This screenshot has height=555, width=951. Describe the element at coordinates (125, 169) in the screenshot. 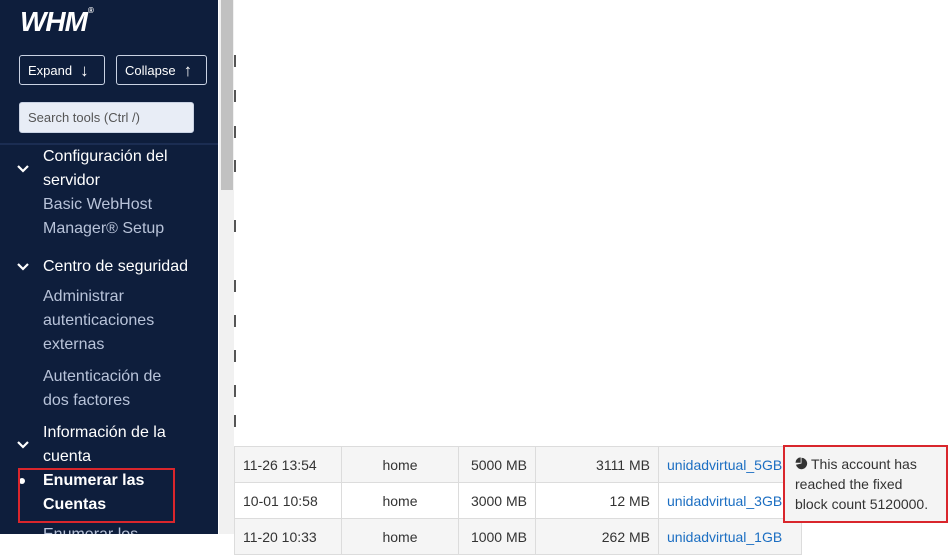

I see `group-configuracion-servidor: Configuración del servidor` at that location.